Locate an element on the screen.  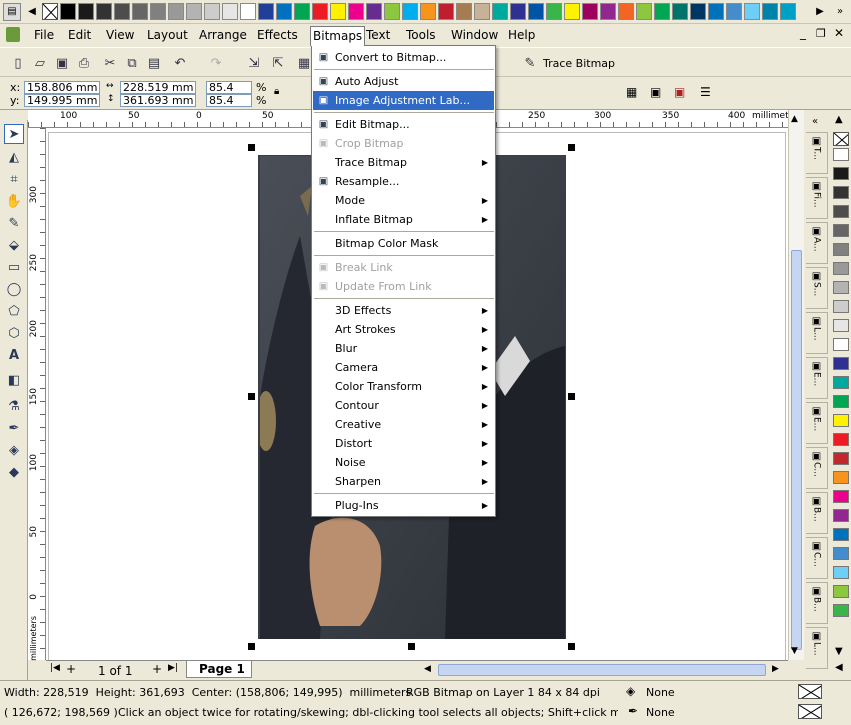
pick-tool-icon: ➤ is located at coordinates (14, 134).